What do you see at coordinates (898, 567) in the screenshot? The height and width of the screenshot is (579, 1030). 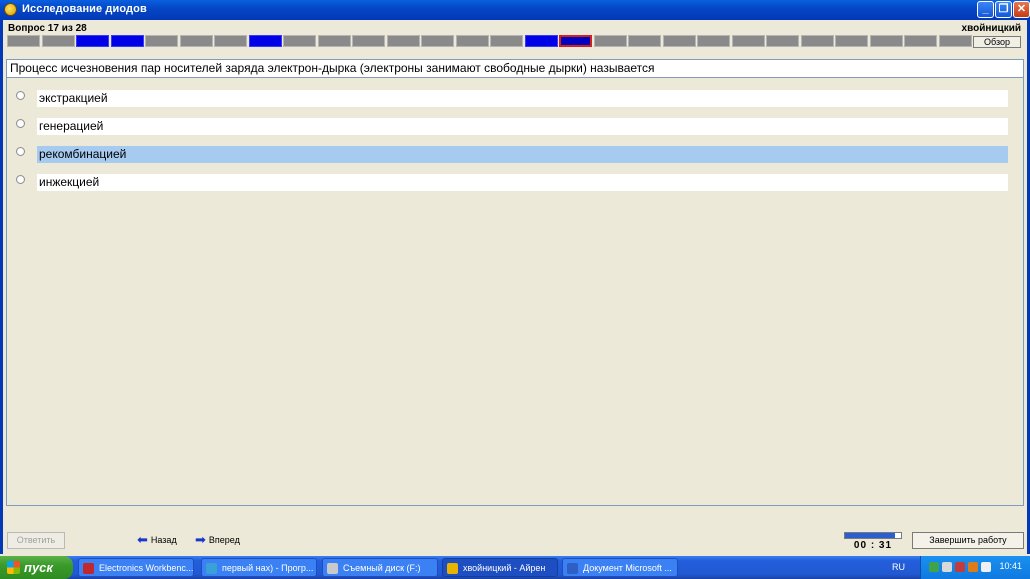 I see `language-indicator: RU` at bounding box center [898, 567].